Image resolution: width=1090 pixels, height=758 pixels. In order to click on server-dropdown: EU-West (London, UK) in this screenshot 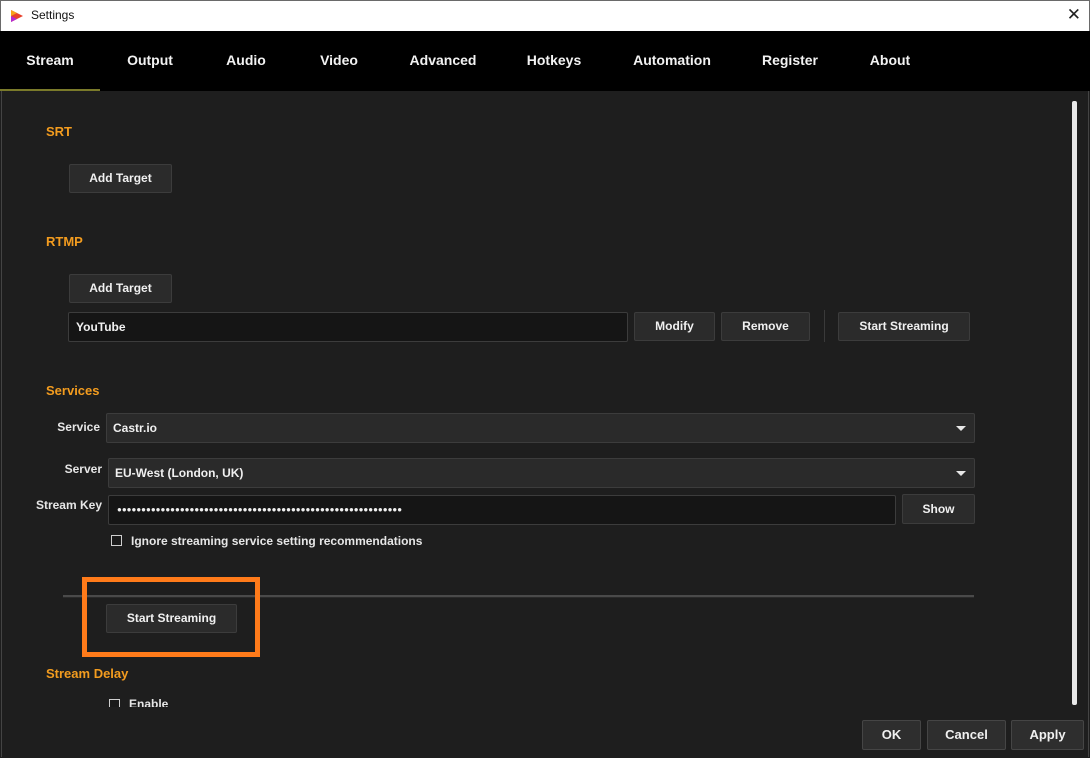, I will do `click(541, 473)`.